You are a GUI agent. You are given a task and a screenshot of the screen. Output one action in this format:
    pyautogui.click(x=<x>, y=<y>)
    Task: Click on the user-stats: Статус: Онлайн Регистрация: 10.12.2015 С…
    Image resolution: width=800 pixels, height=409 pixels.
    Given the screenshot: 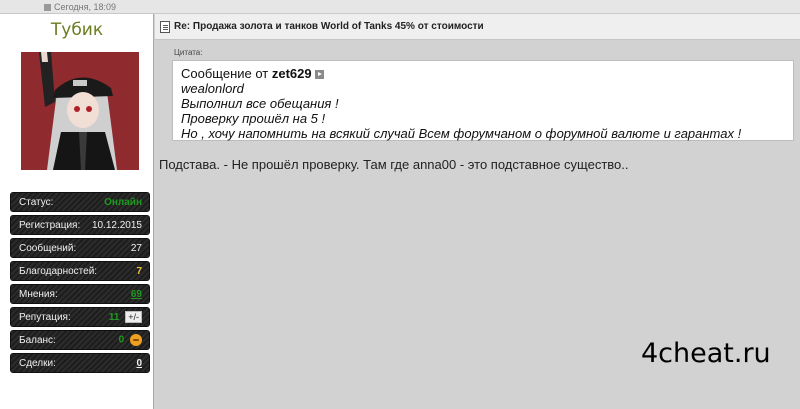 What is the action you would take?
    pyautogui.click(x=80, y=284)
    